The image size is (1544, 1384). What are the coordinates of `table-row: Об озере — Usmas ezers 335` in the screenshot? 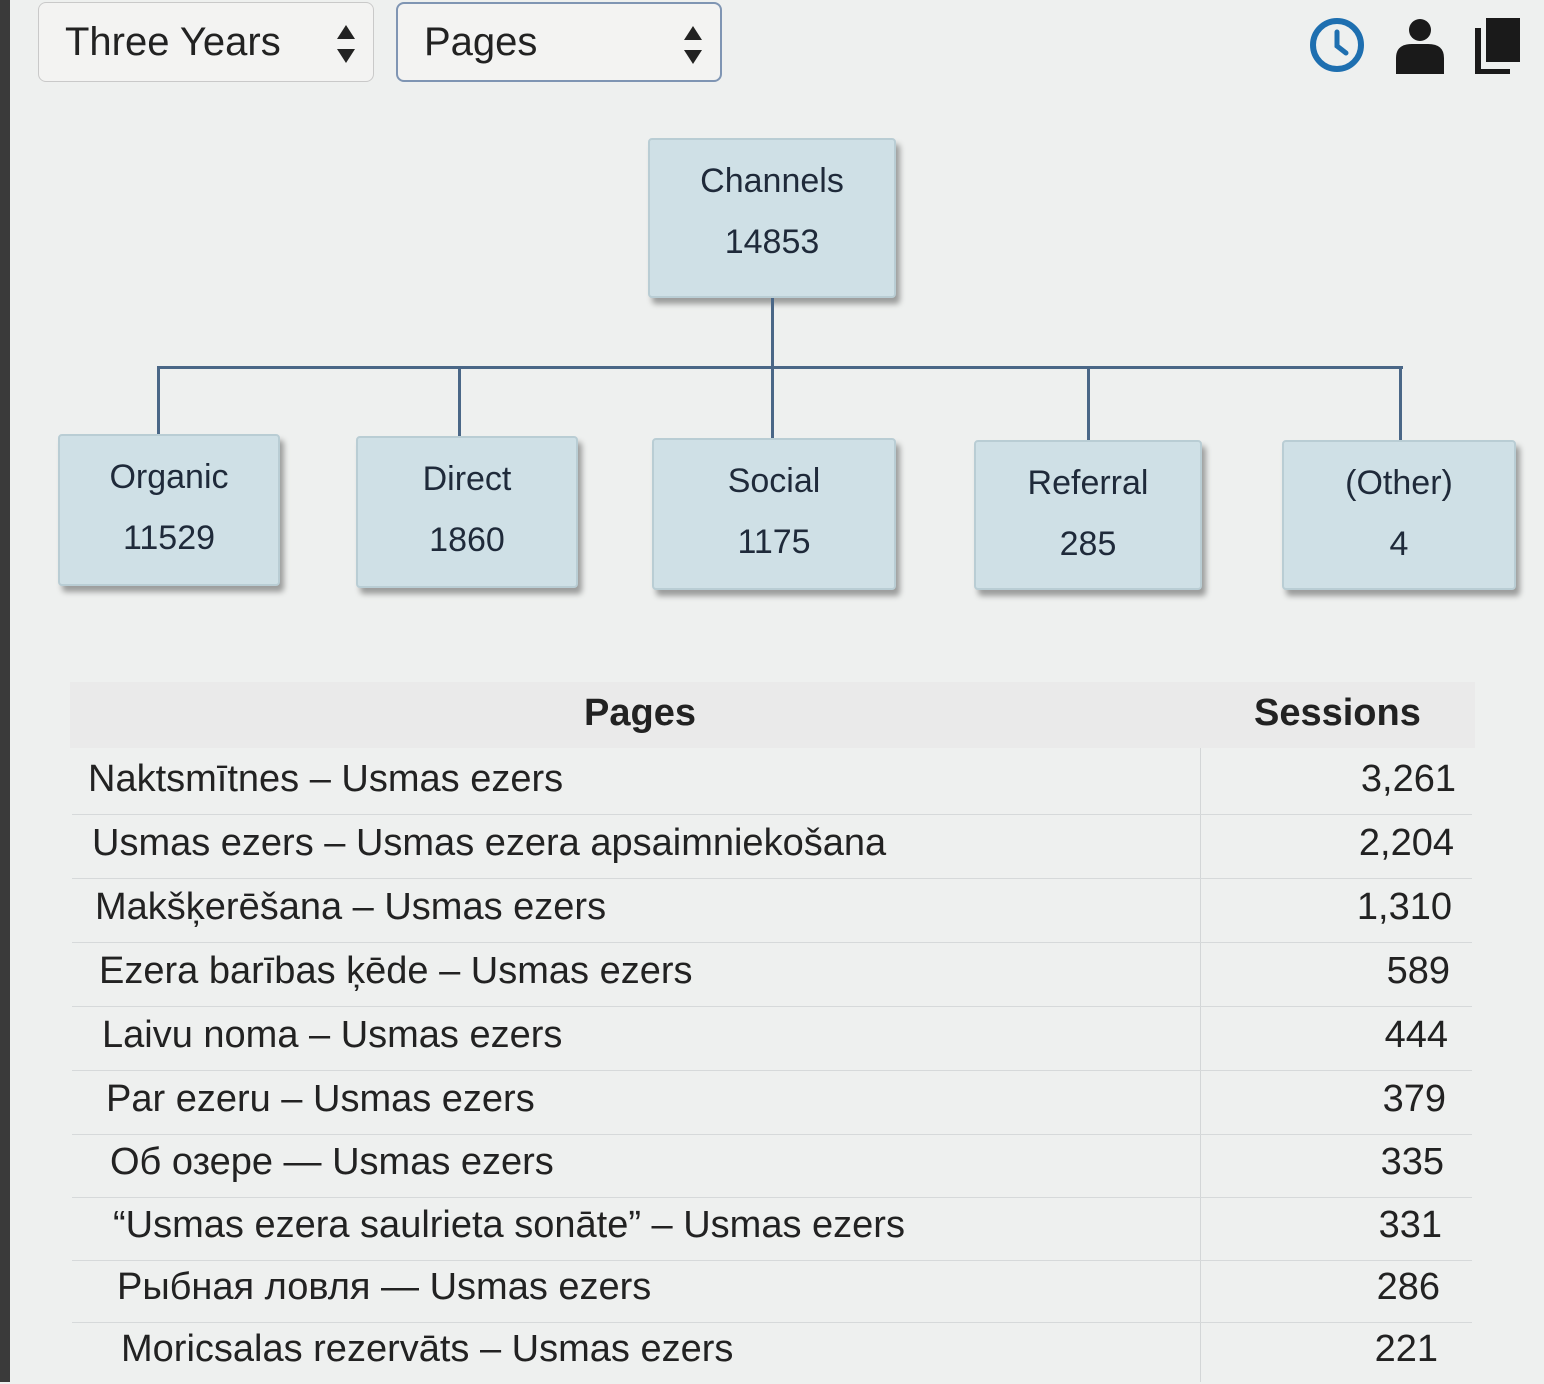 It's located at (772, 1165).